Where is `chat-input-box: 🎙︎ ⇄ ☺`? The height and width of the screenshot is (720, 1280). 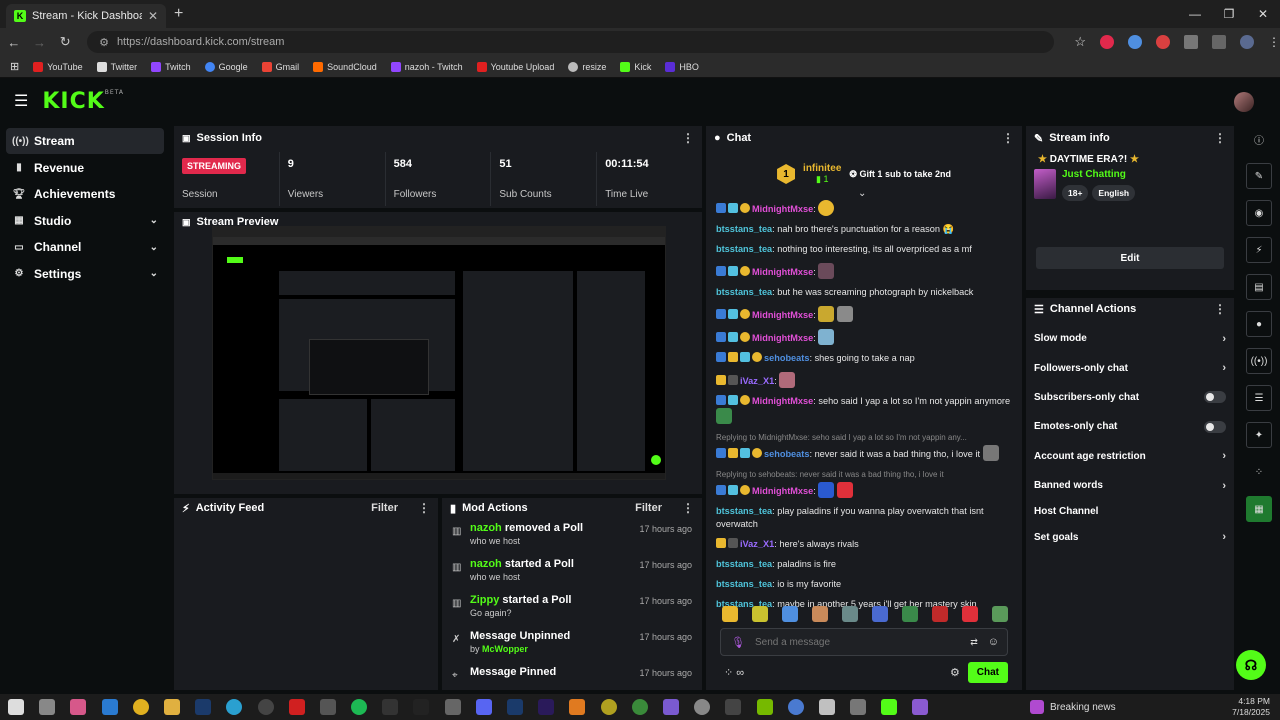
chat-input-box: 🎙︎ ⇄ ☺ is located at coordinates (864, 642).